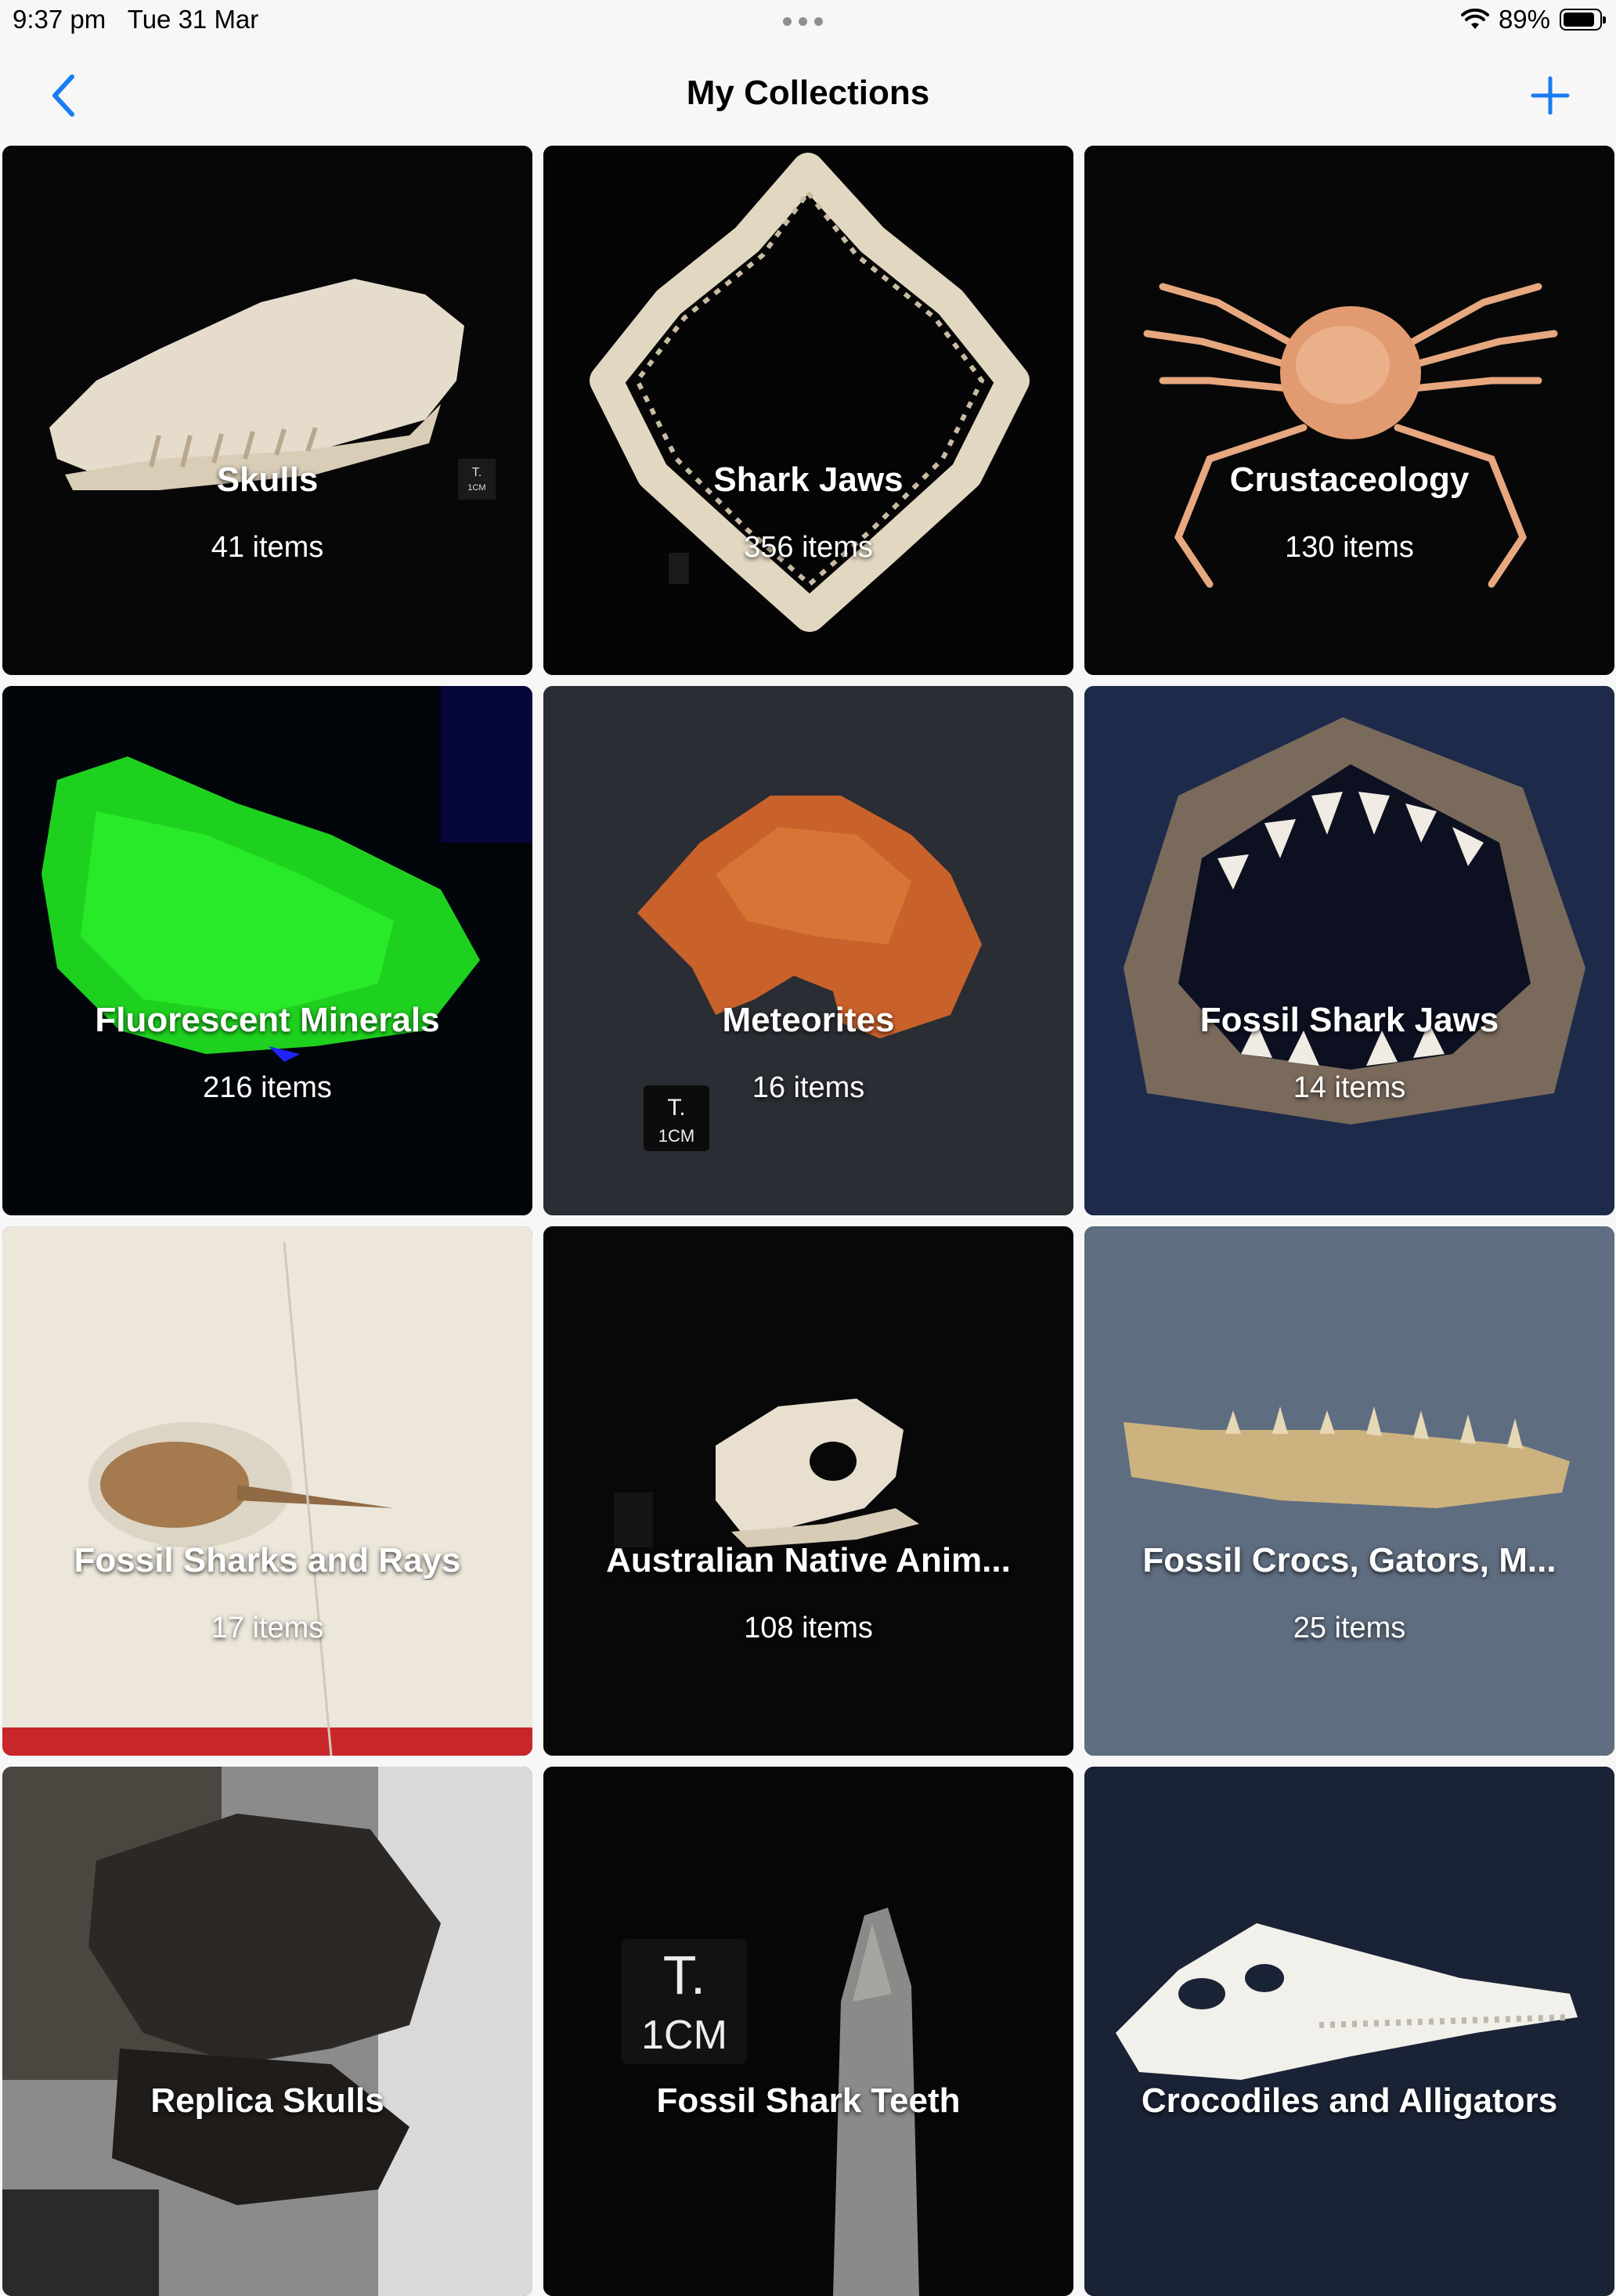 The height and width of the screenshot is (2296, 1616). Describe the element at coordinates (808, 479) in the screenshot. I see `collection-title: Shark Jaws` at that location.